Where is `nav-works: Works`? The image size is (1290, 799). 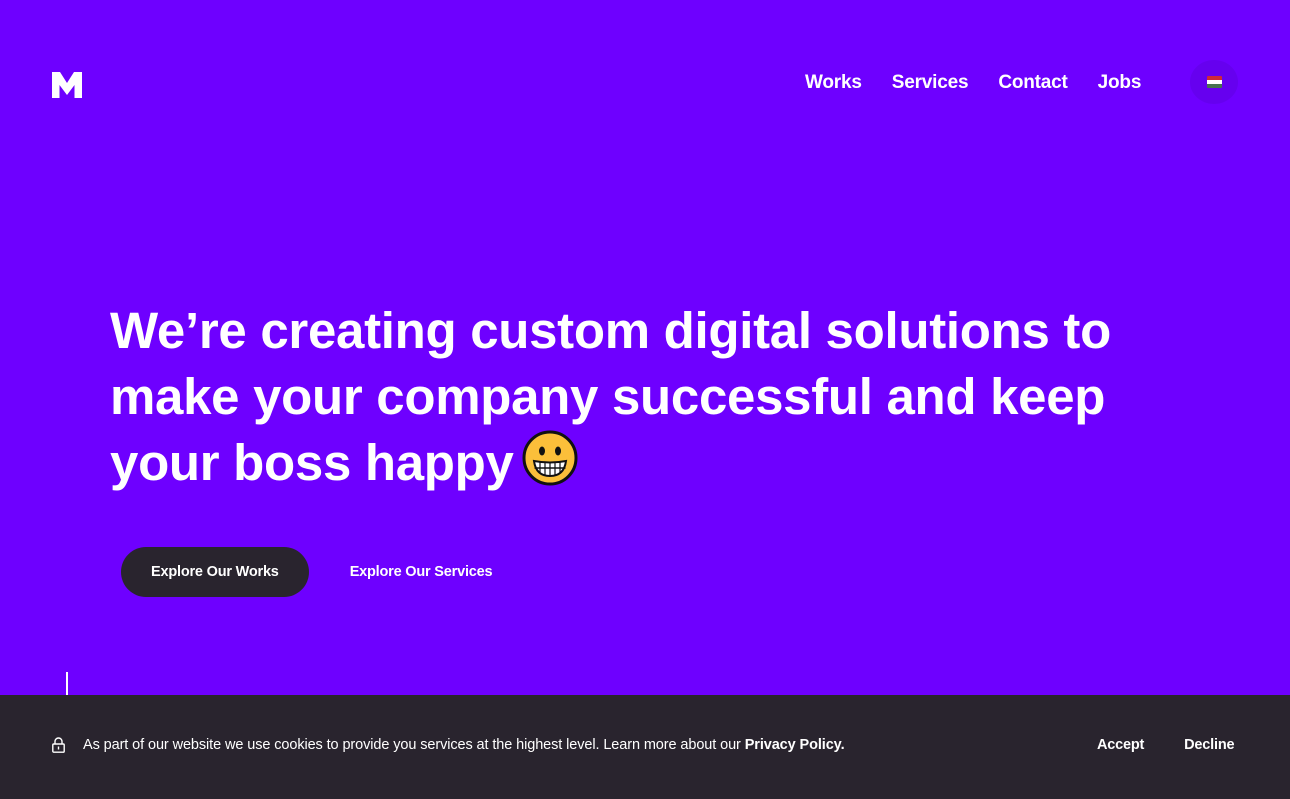 nav-works: Works is located at coordinates (833, 83).